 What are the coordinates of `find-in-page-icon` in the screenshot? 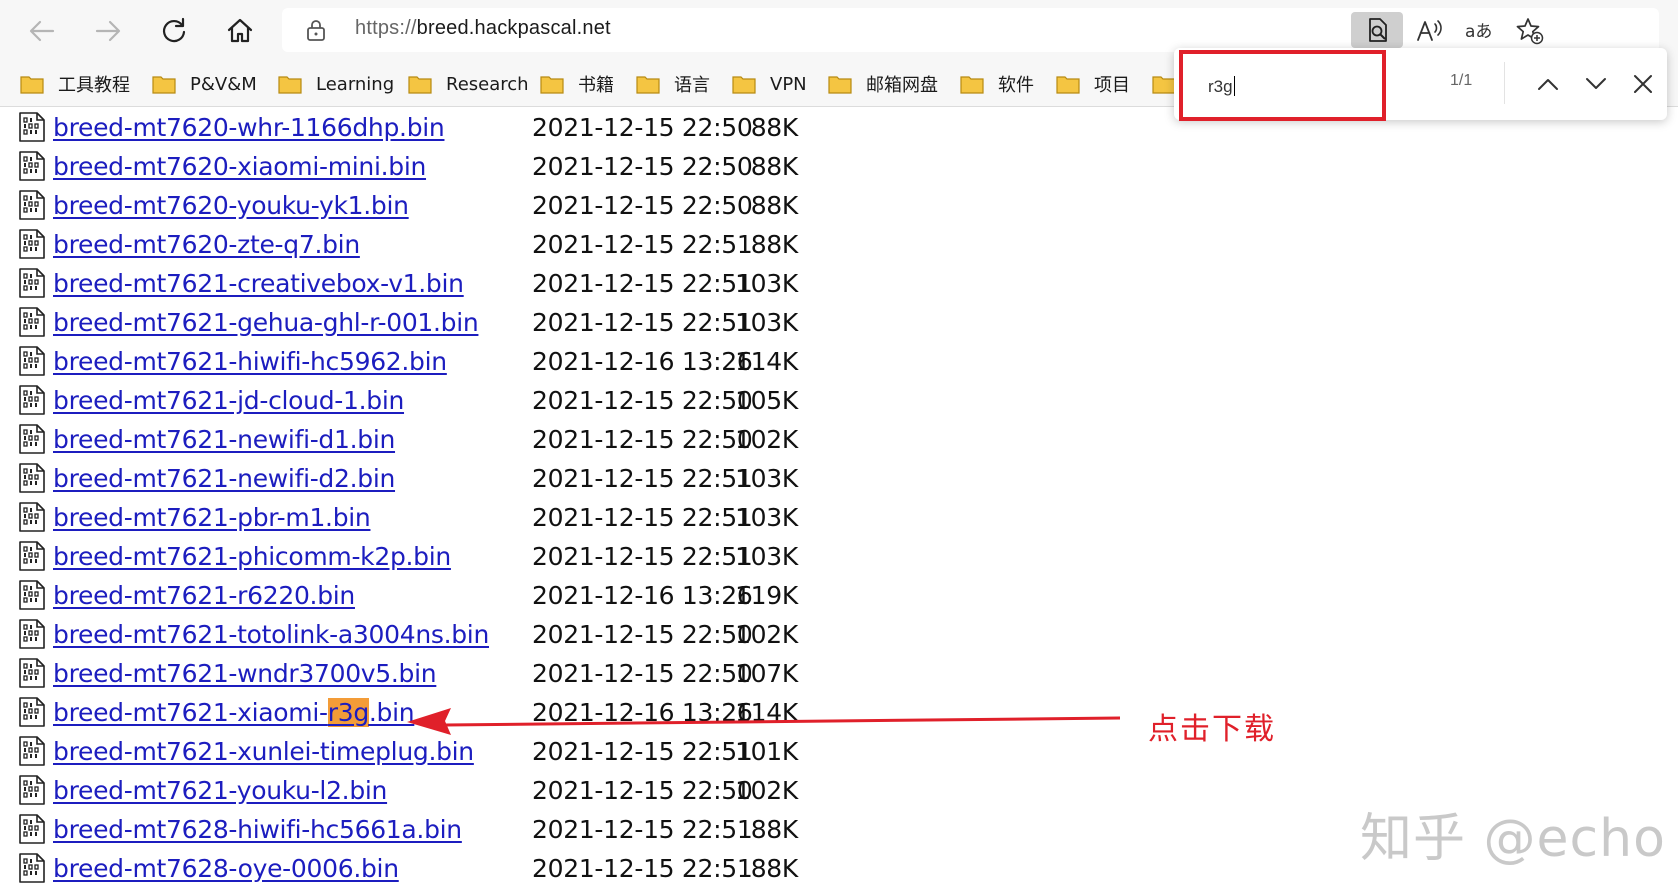 It's located at (1378, 30).